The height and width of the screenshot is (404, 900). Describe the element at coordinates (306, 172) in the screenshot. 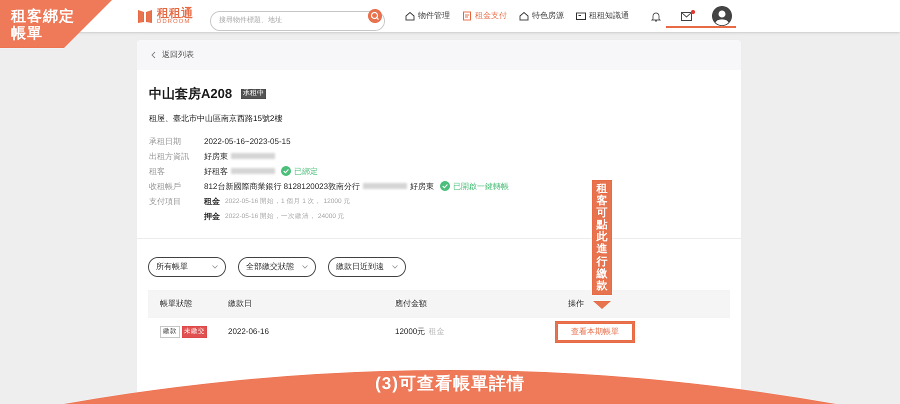

I see `verified-label: 已綁定` at that location.